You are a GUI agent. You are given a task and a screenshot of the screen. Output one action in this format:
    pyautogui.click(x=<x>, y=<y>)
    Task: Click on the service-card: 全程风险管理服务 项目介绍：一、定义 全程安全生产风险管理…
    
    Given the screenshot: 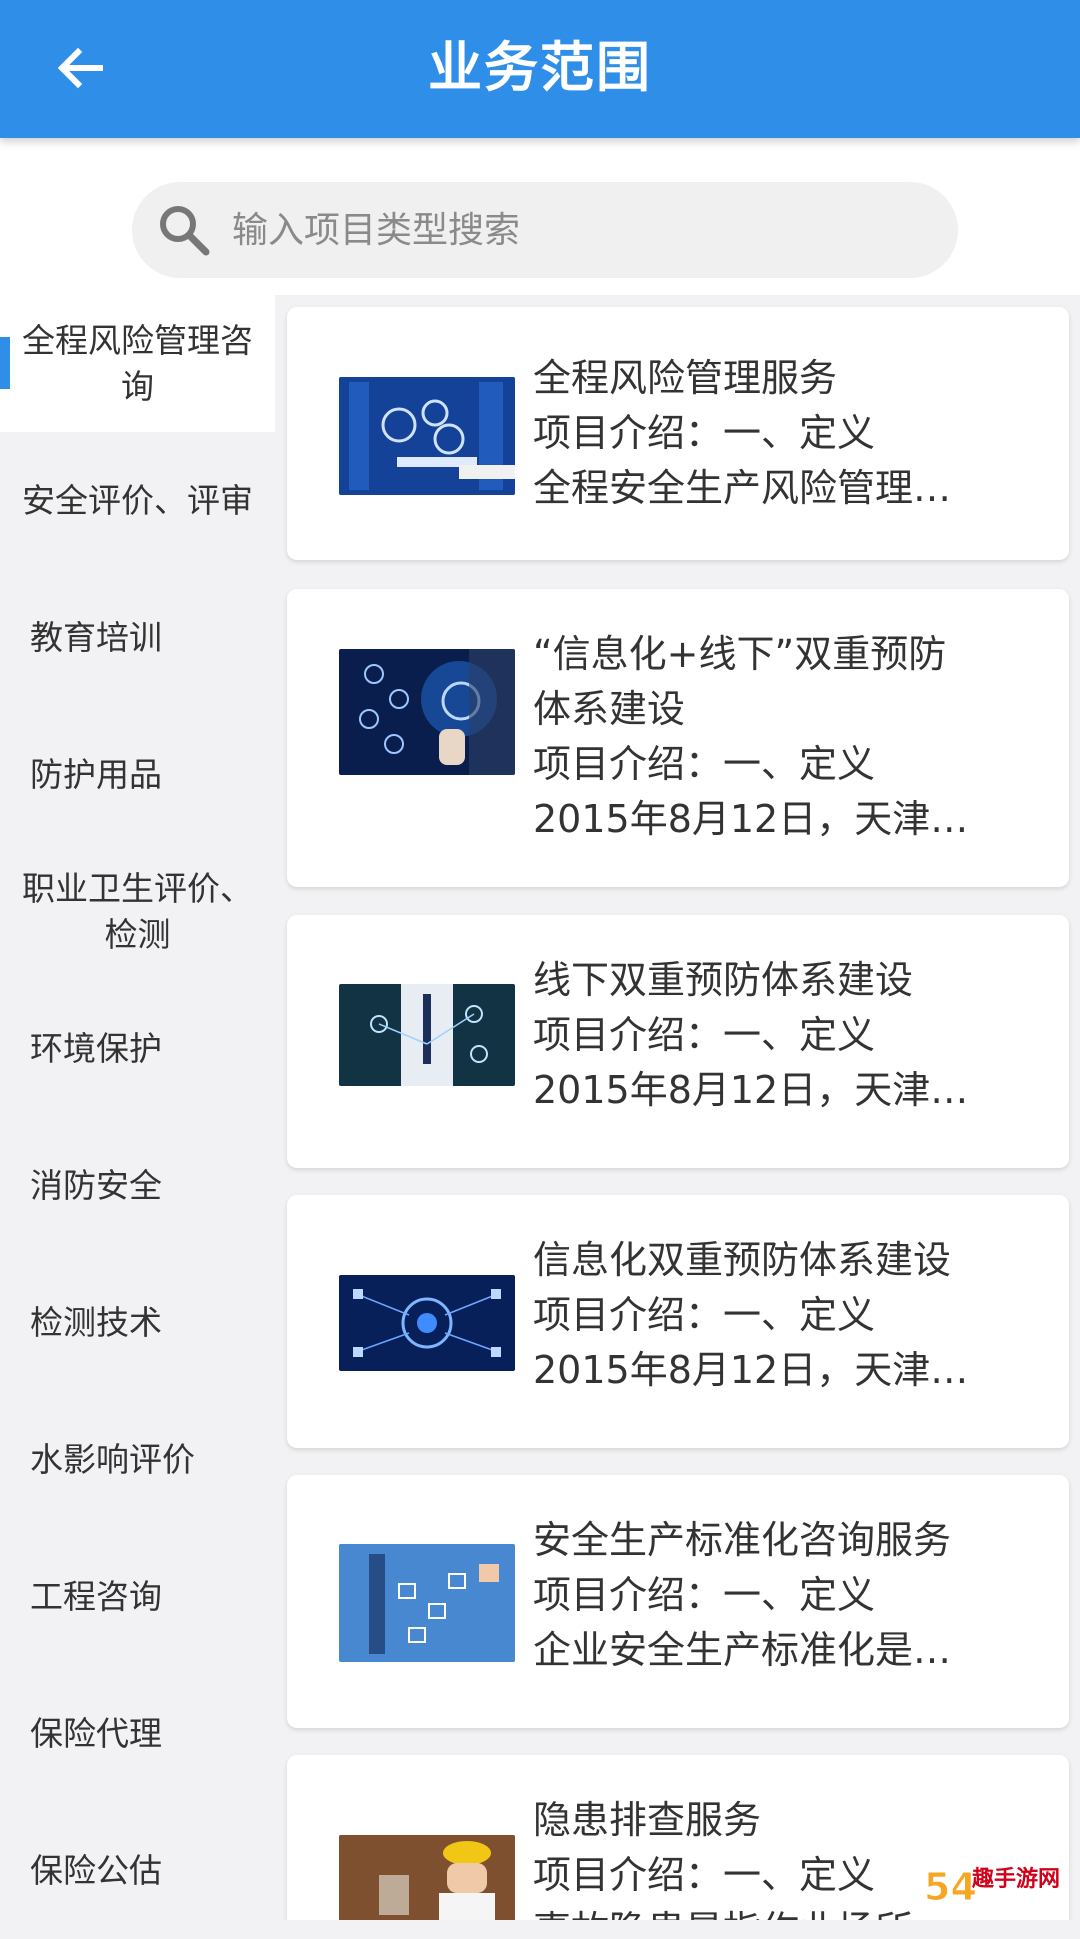 What is the action you would take?
    pyautogui.click(x=678, y=433)
    